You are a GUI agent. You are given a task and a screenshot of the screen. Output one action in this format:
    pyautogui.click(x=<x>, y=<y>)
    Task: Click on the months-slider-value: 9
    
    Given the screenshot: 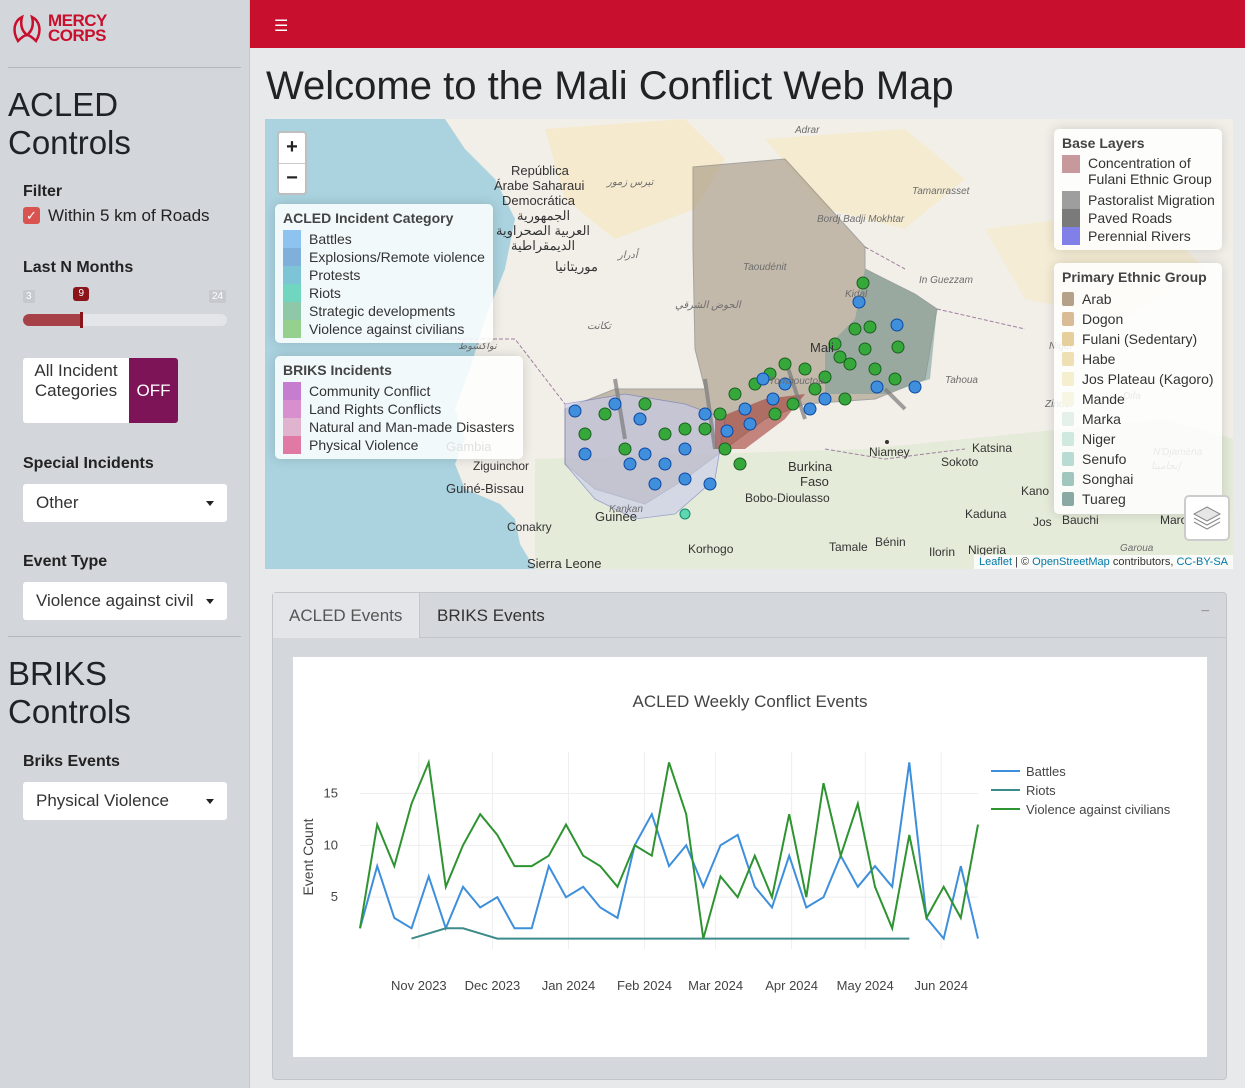 What is the action you would take?
    pyautogui.click(x=81, y=294)
    